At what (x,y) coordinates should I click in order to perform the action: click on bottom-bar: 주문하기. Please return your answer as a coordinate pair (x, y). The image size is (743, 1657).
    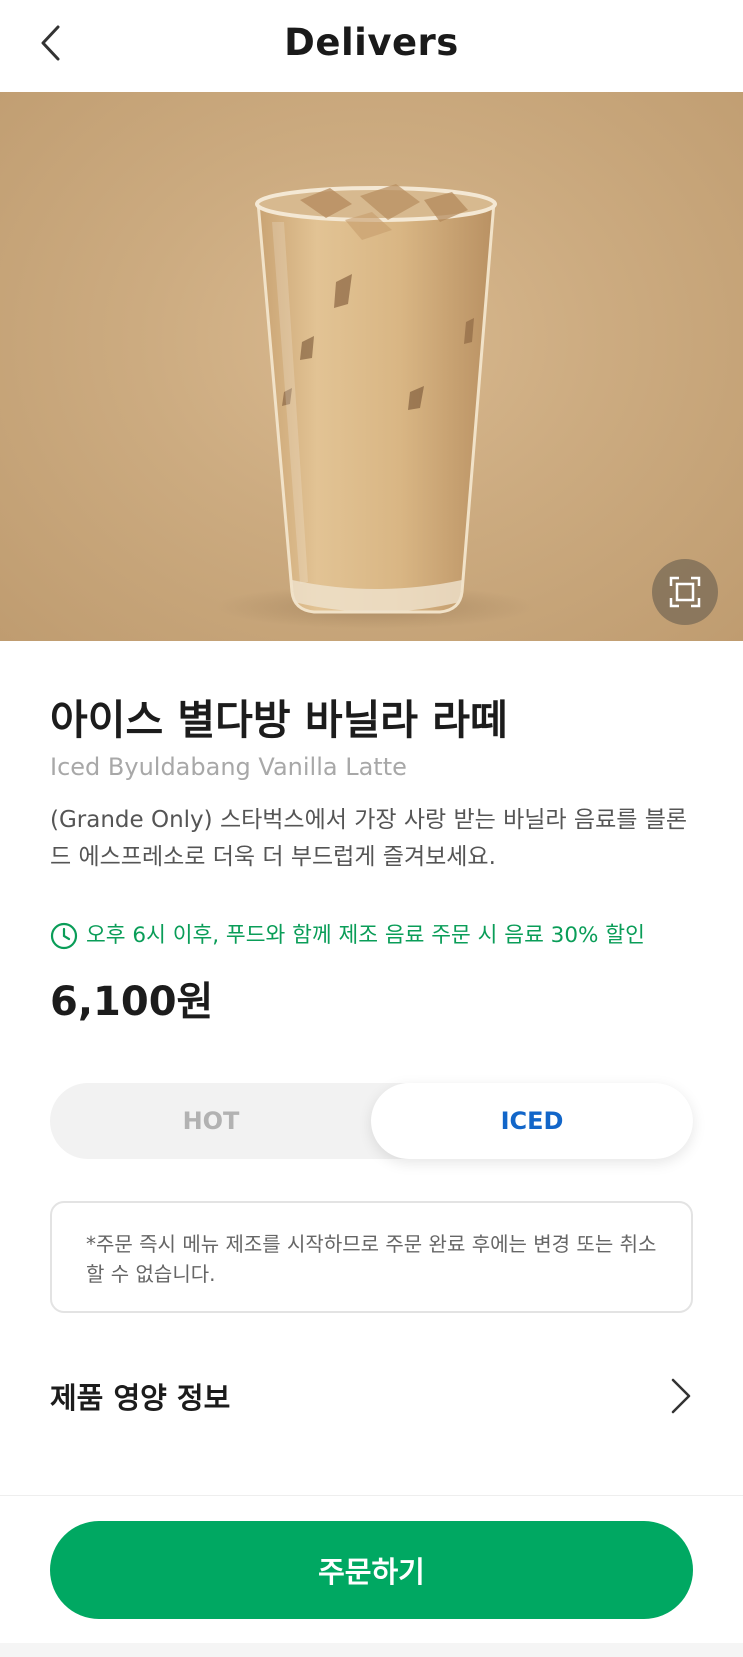
    Looking at the image, I should click on (371, 1576).